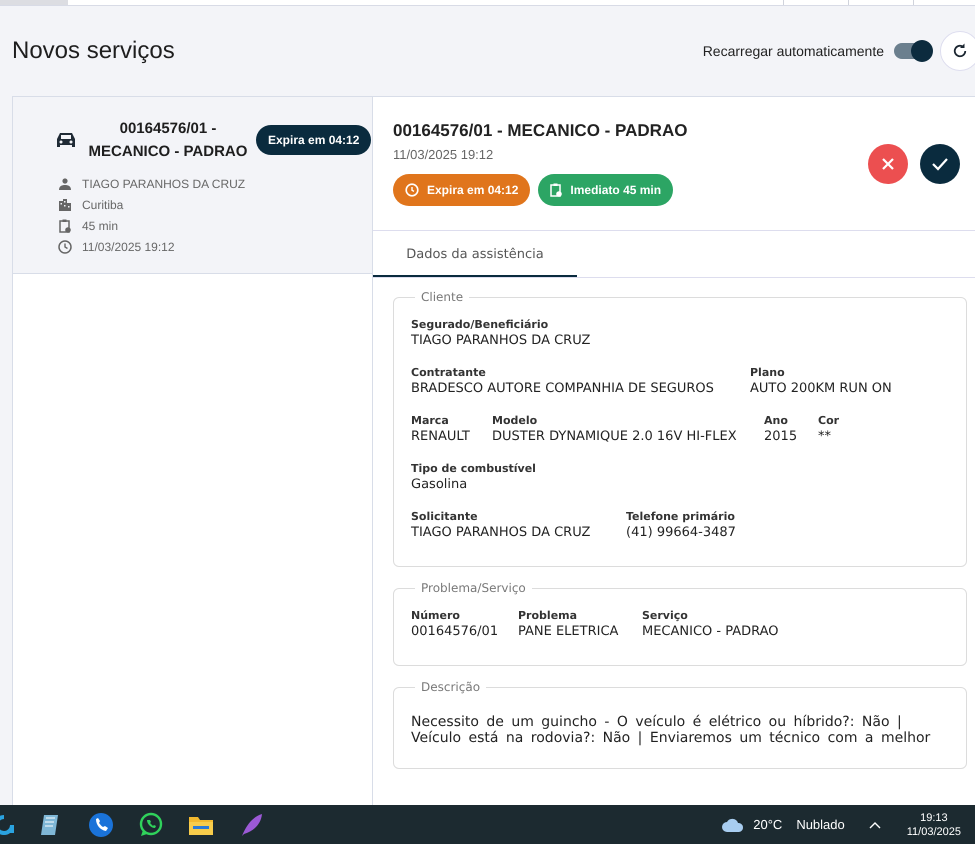  I want to click on detail-text: 11/03/2025 19:12, so click(128, 247).